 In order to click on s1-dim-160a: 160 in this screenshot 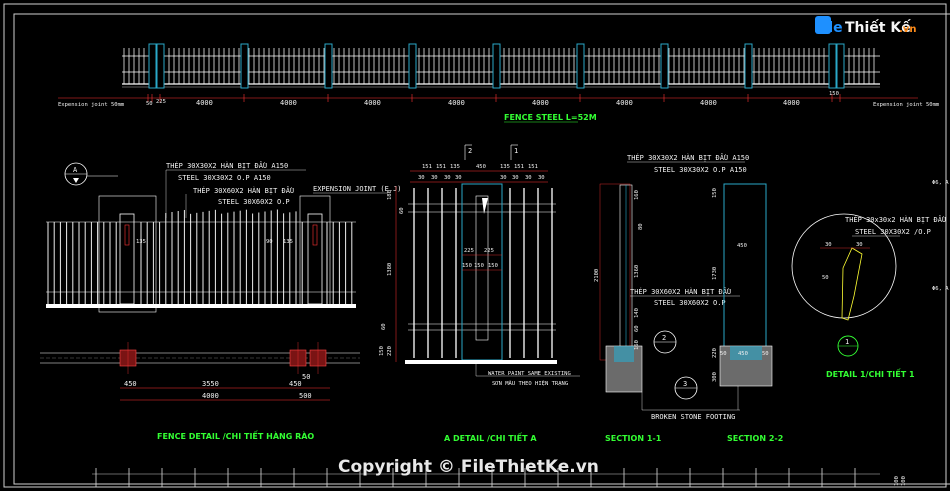, I will do `click(637, 195)`.